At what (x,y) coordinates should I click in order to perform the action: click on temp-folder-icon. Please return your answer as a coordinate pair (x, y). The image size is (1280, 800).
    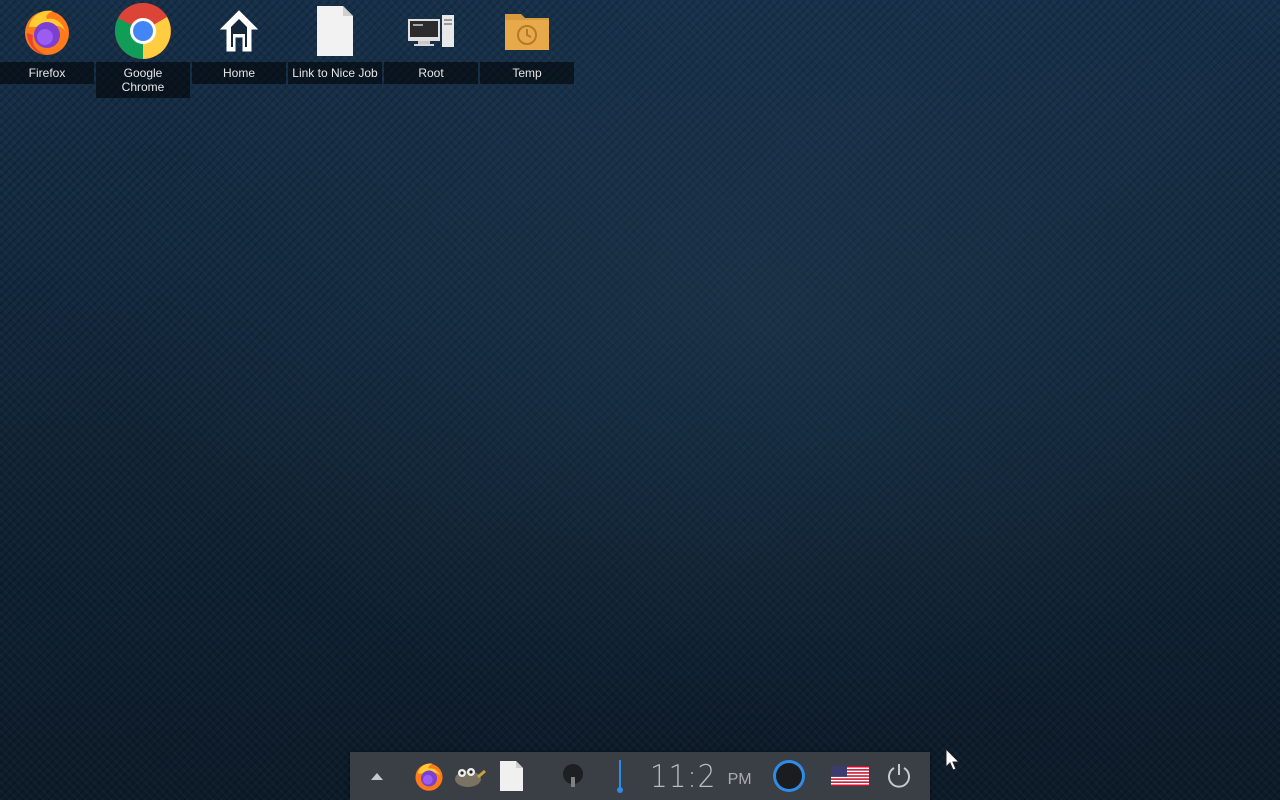
    Looking at the image, I should click on (527, 31).